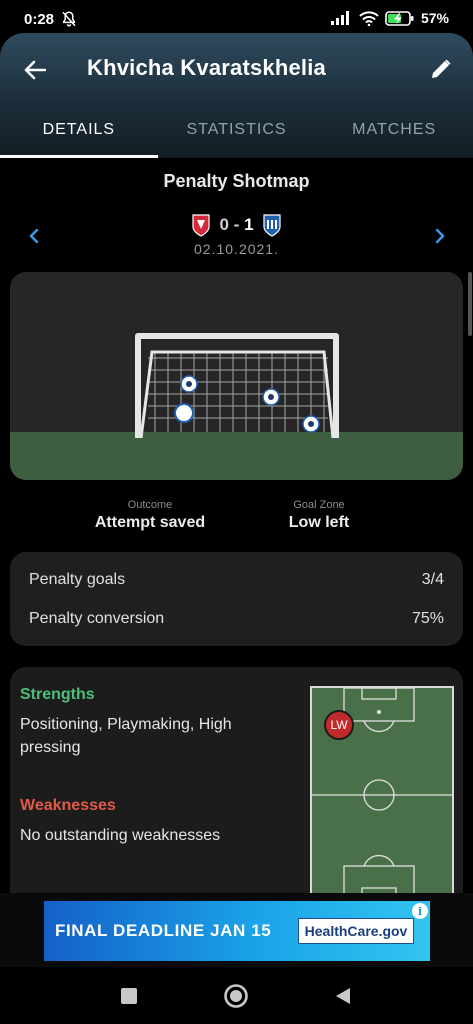  I want to click on tab-statistics: STATISTICS, so click(237, 135).